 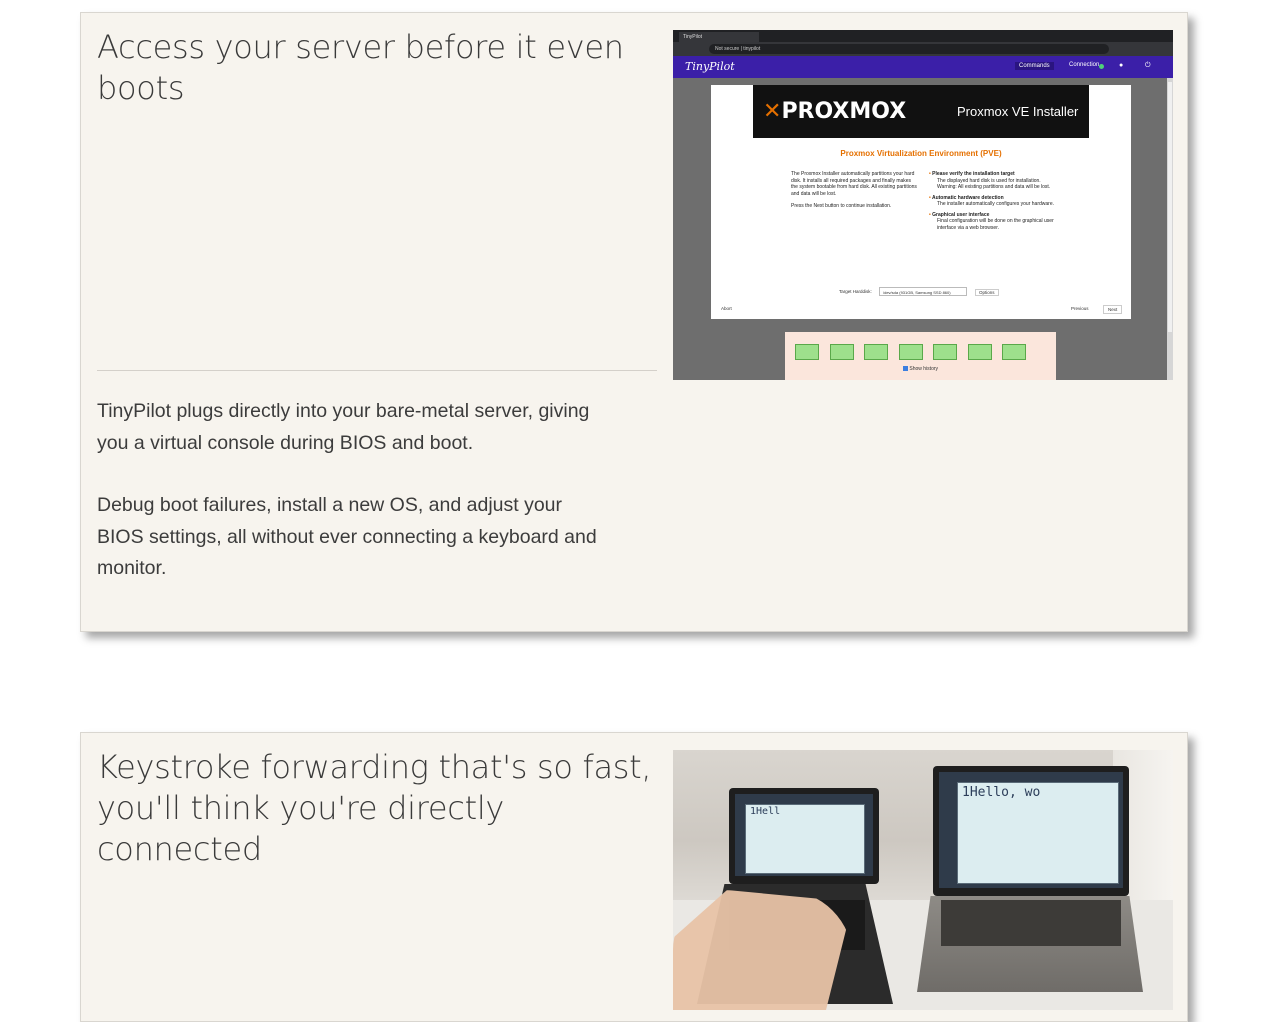 I want to click on right-laptop-keyboard, so click(x=1031, y=923).